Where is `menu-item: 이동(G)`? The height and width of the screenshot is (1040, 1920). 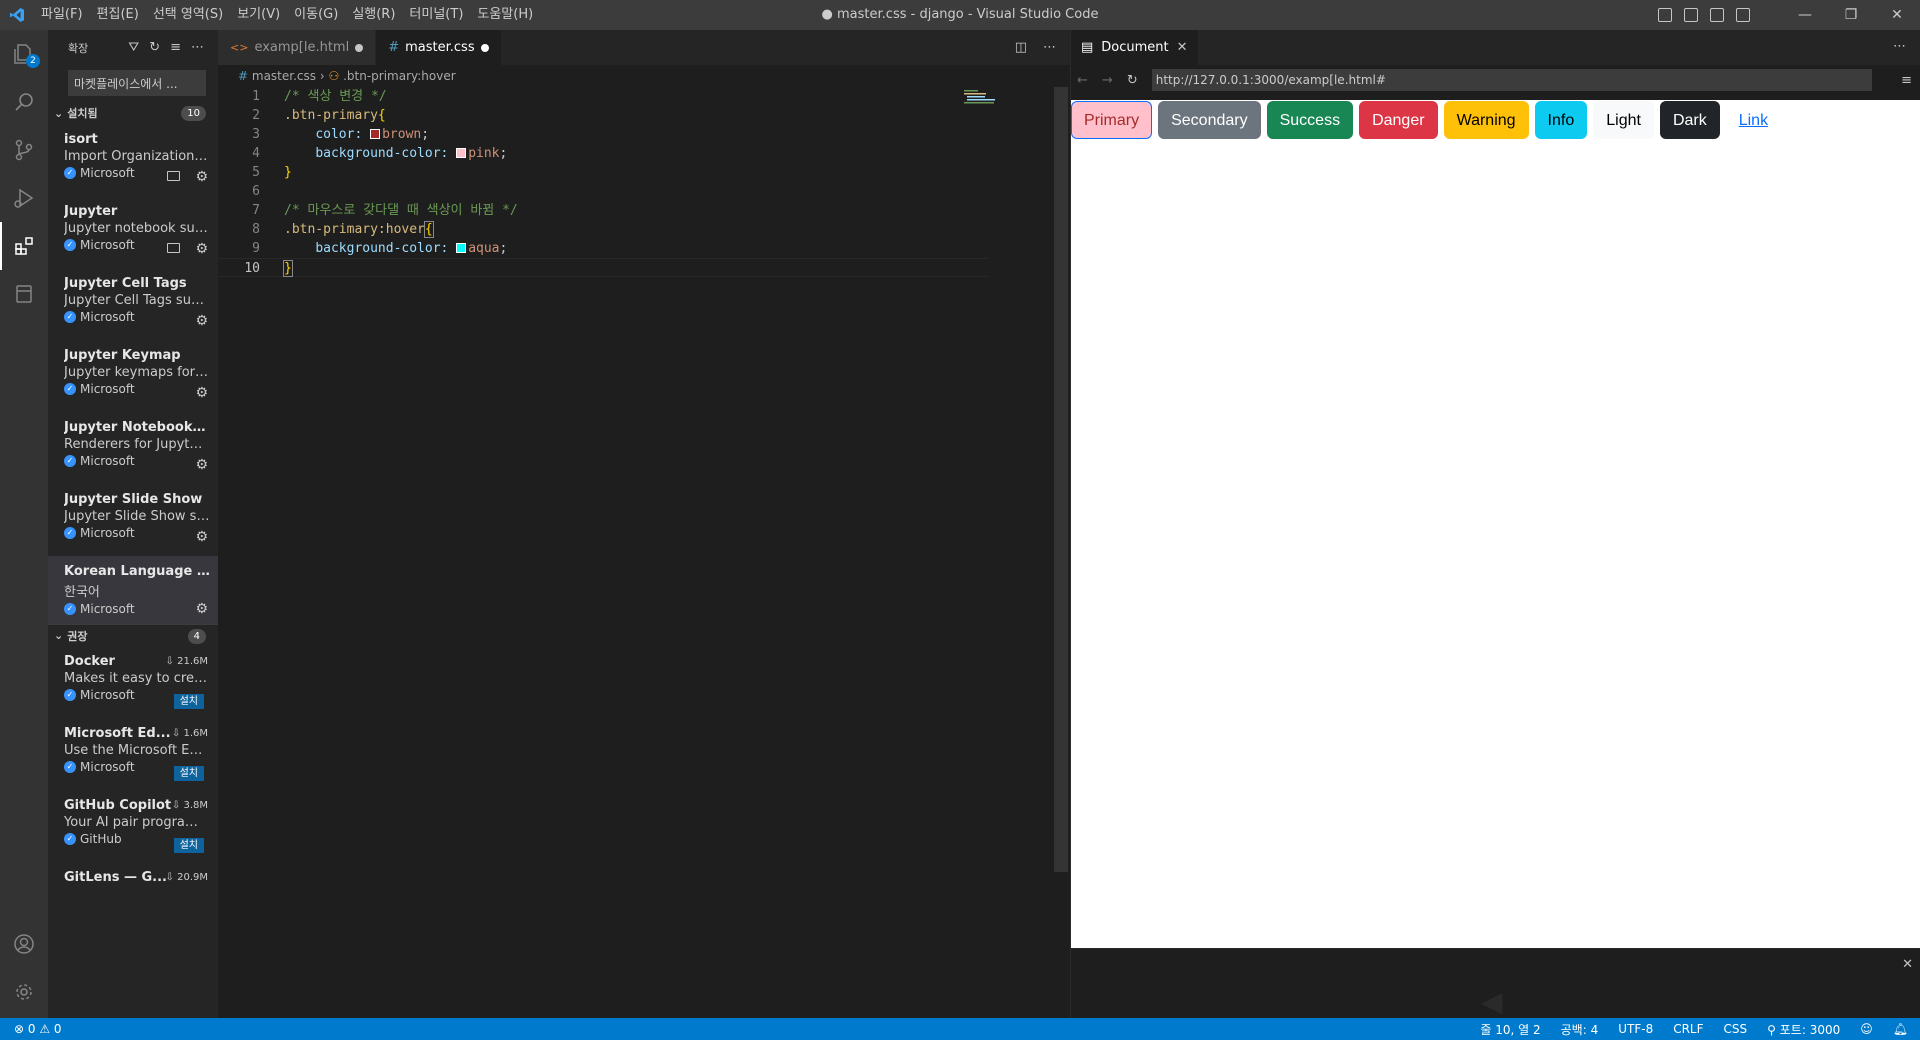
menu-item: 이동(G) is located at coordinates (316, 15).